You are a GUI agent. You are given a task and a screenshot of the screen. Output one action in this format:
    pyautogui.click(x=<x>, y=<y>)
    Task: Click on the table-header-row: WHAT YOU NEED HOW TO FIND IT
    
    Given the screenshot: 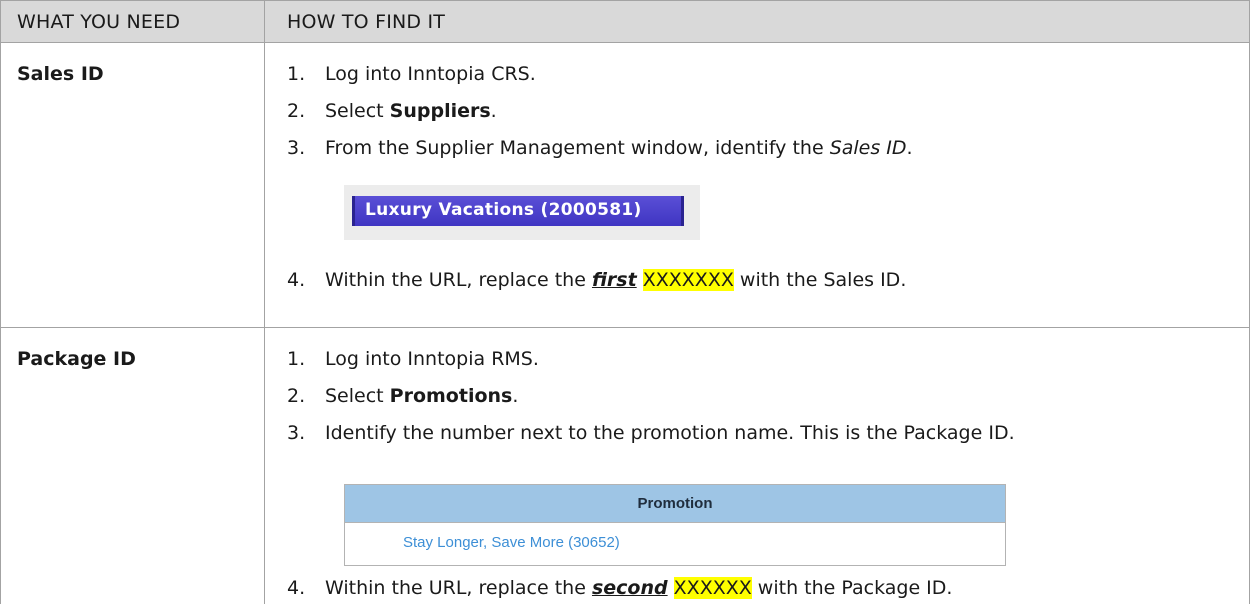 What is the action you would take?
    pyautogui.click(x=625, y=21)
    